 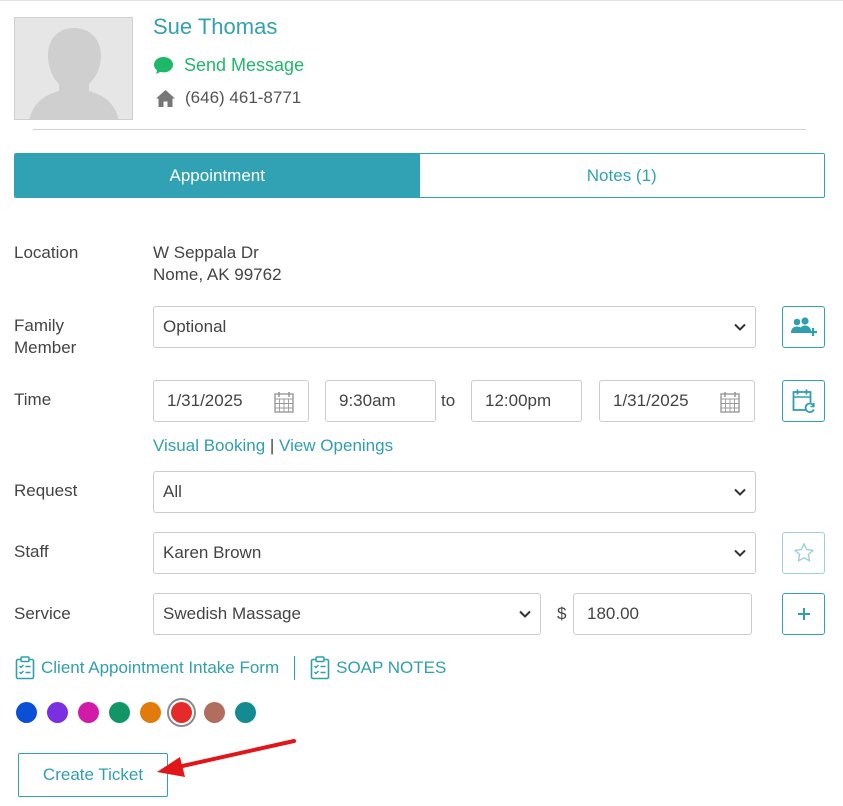 What do you see at coordinates (244, 65) in the screenshot?
I see `send-message-label: Send Message` at bounding box center [244, 65].